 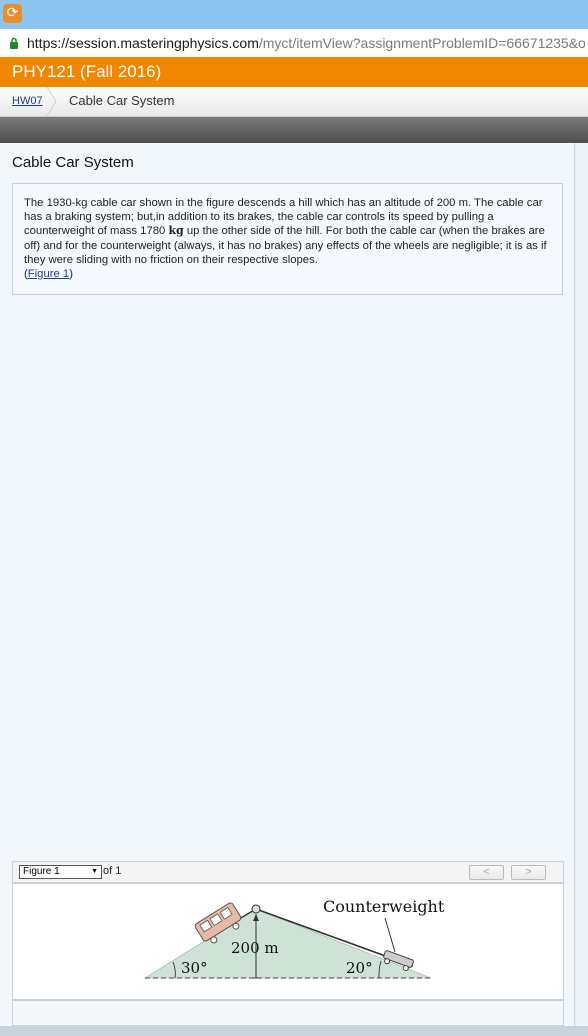 I want to click on pulley-icon, so click(x=256, y=909).